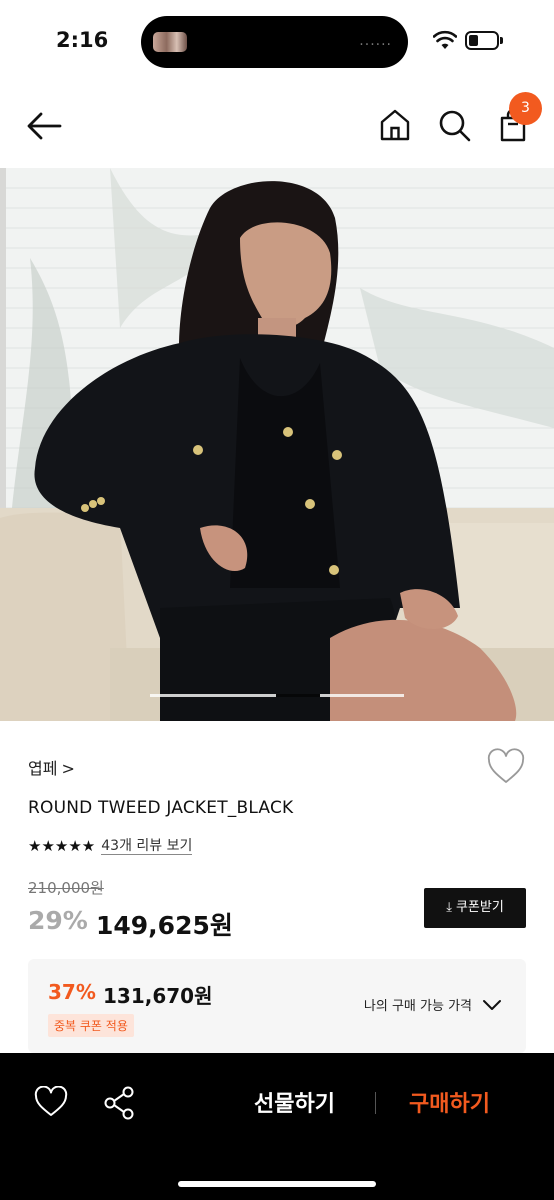 The image size is (554, 1200). What do you see at coordinates (445, 39) in the screenshot?
I see `wifi-icon` at bounding box center [445, 39].